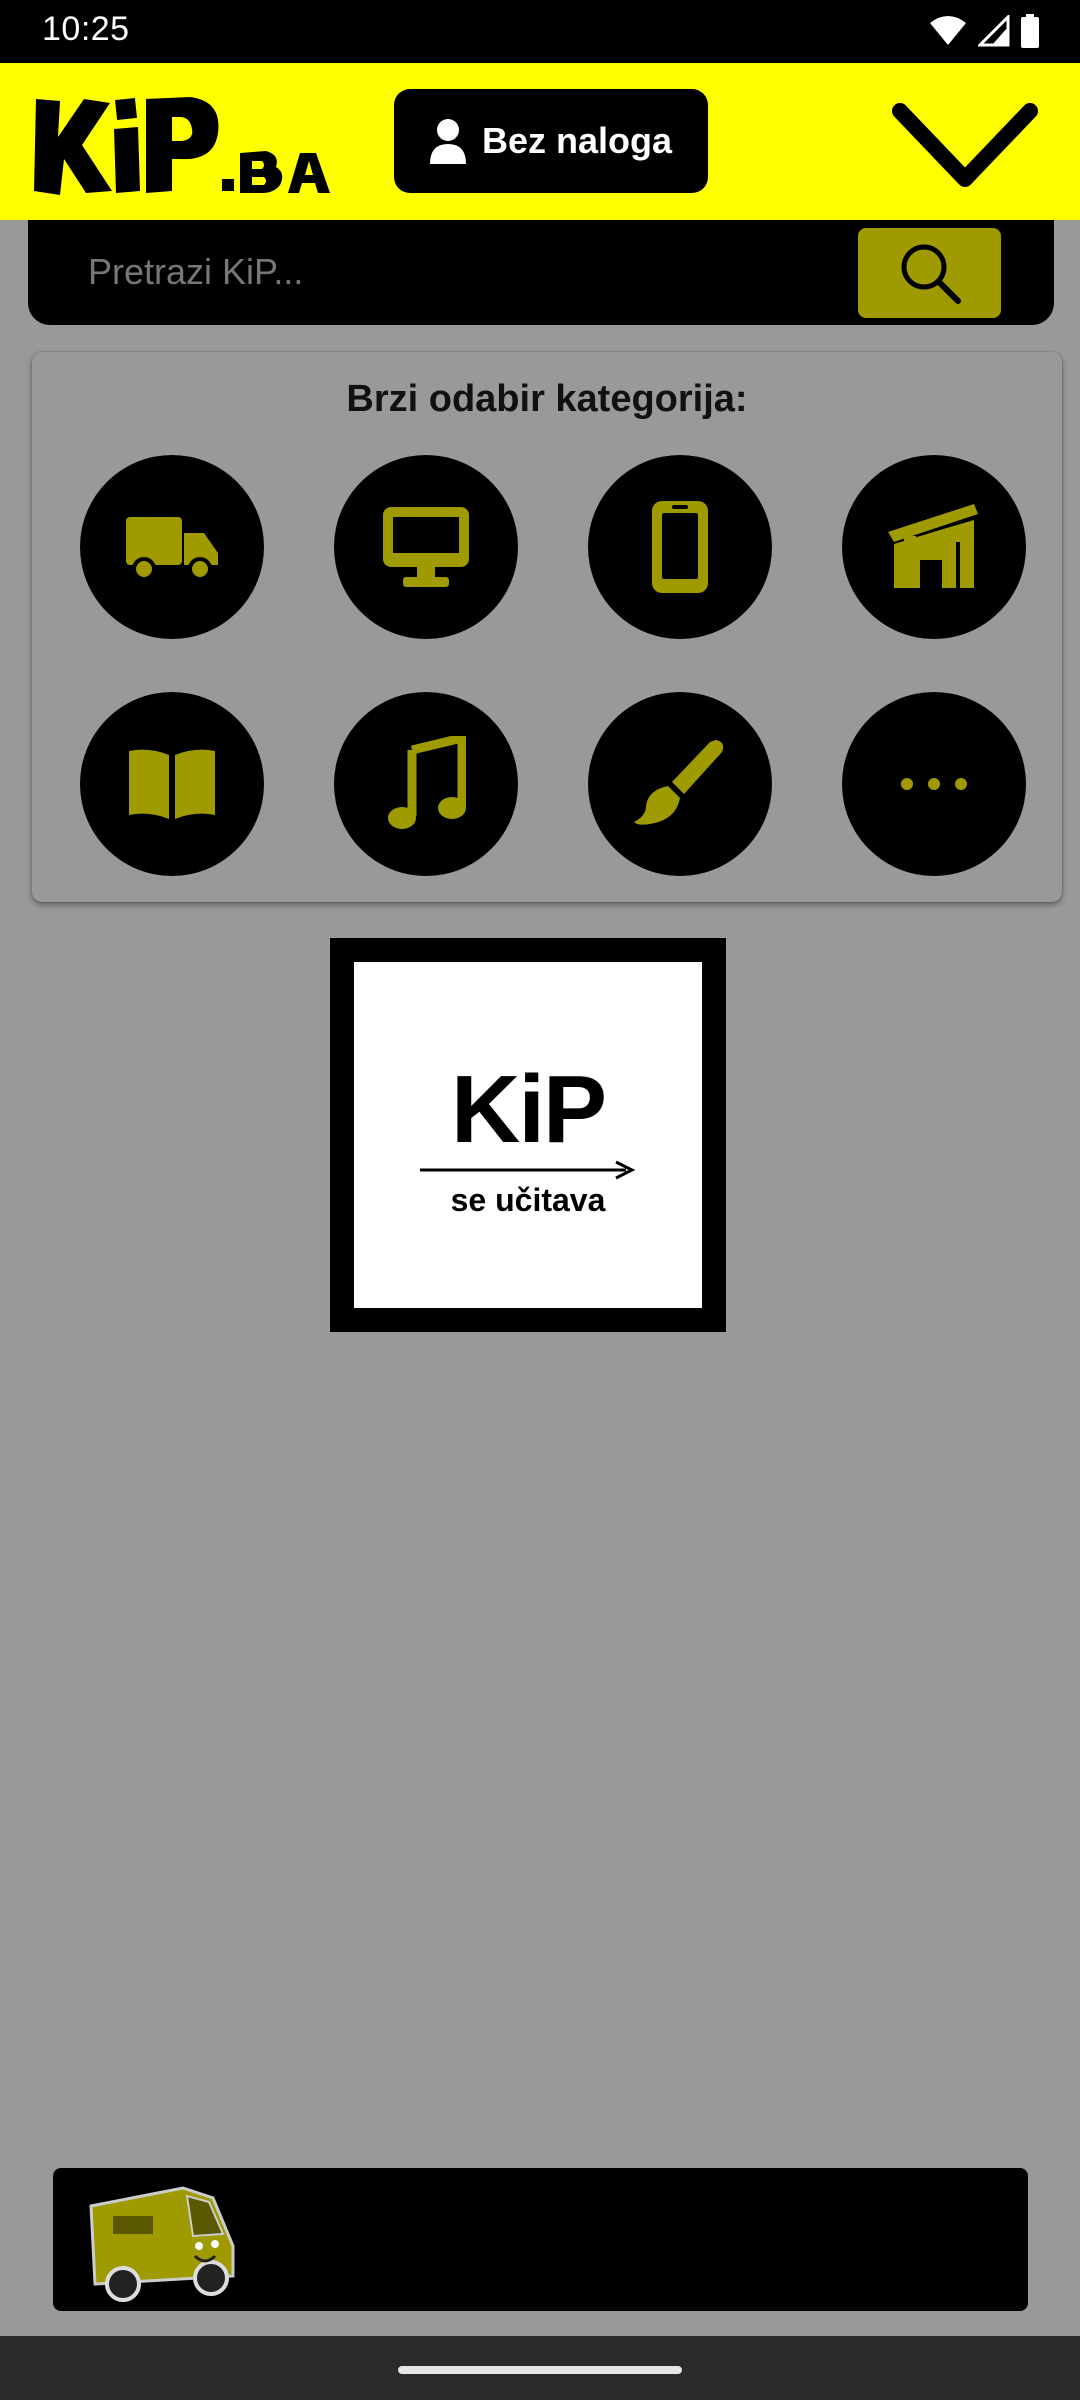  What do you see at coordinates (1030, 31) in the screenshot?
I see `battery-icon` at bounding box center [1030, 31].